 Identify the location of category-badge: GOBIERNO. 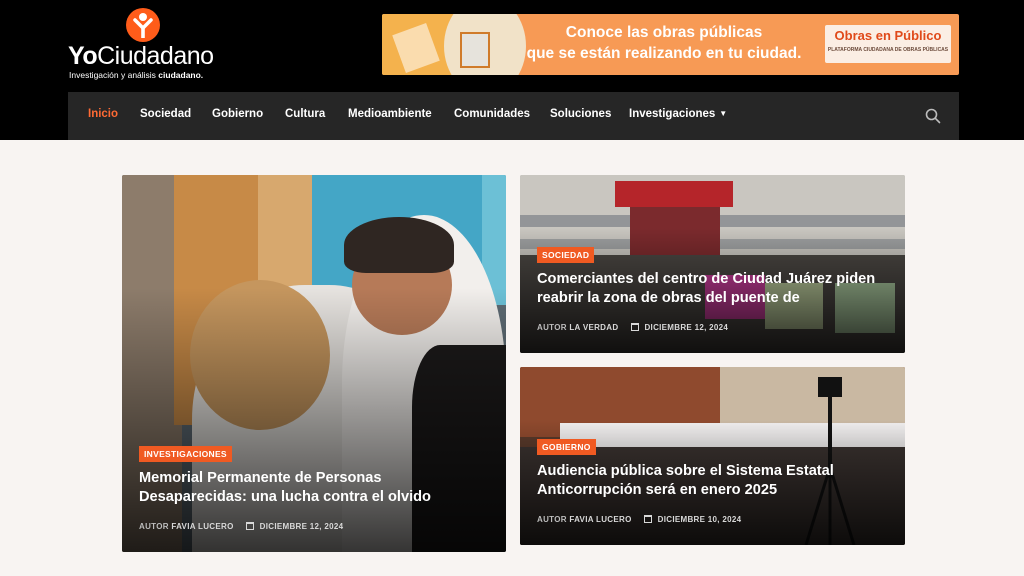
(566, 447).